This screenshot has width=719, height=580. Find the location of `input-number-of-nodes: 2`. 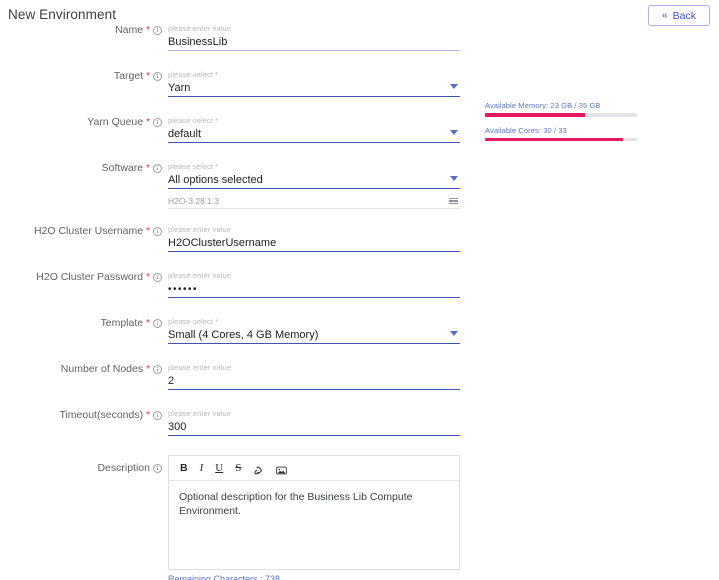

input-number-of-nodes: 2 is located at coordinates (314, 381).